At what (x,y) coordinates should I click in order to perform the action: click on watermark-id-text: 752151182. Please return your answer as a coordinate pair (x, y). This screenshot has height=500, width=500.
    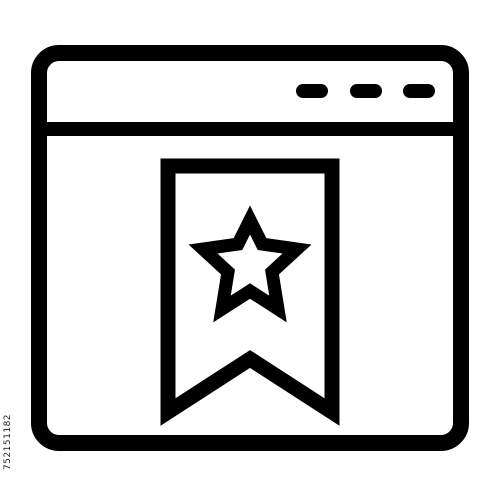
    Looking at the image, I should click on (8, 441).